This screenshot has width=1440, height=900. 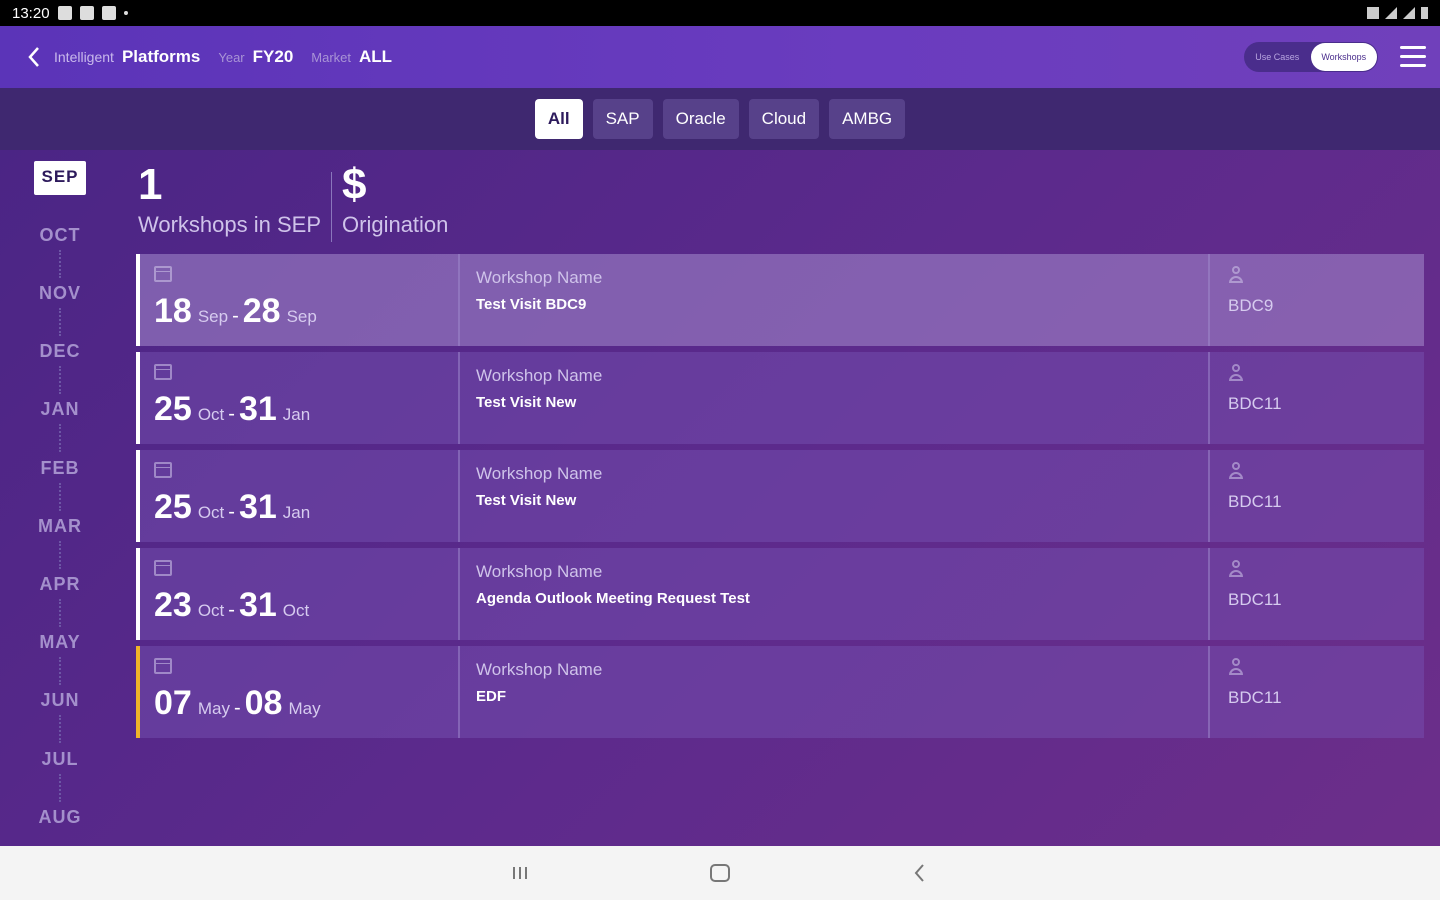 I want to click on app-name: Platforms, so click(x=161, y=56).